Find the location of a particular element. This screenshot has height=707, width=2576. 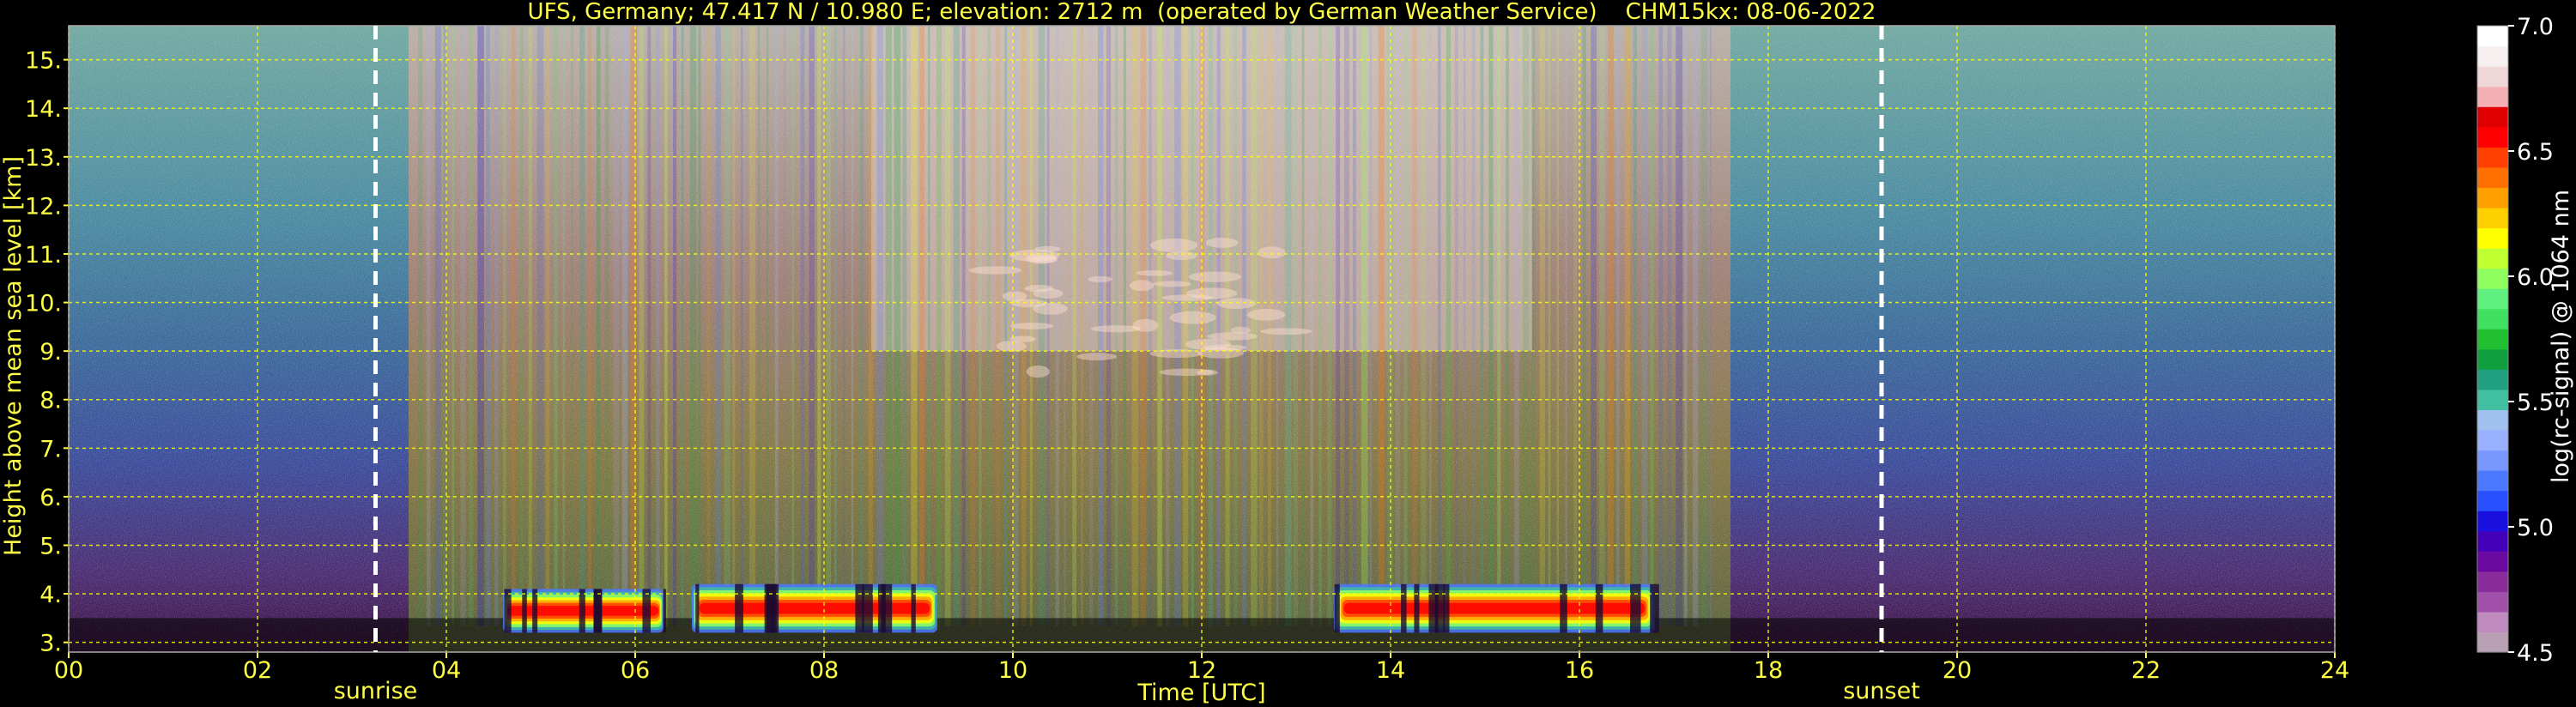

x-tick-label: 04 is located at coordinates (446, 670).